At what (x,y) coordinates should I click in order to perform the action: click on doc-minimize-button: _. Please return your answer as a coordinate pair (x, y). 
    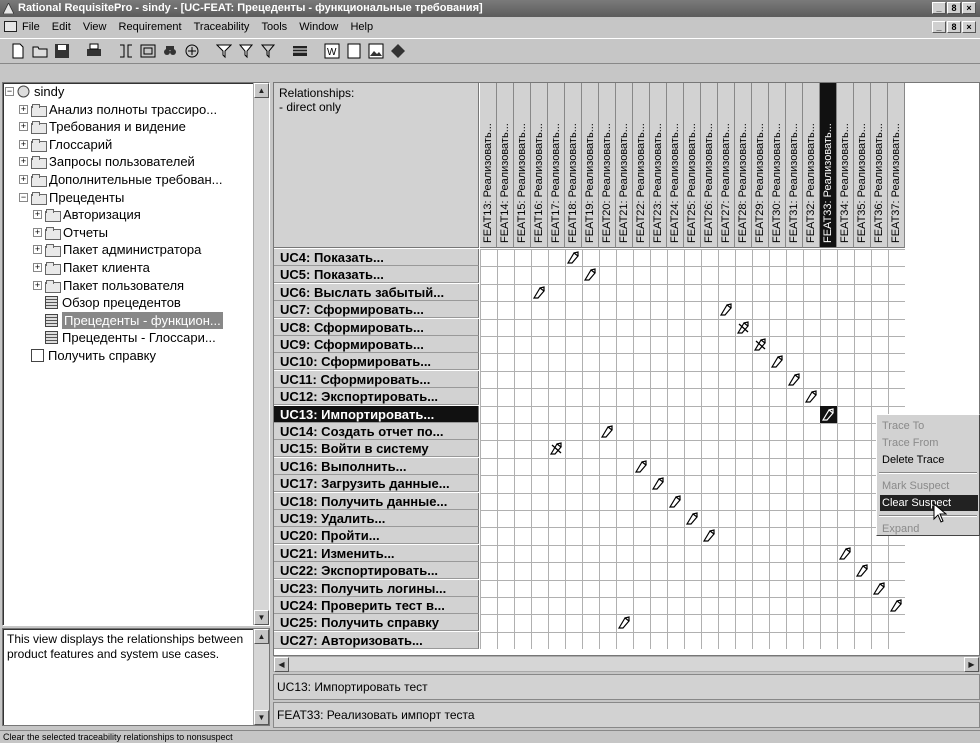
    Looking at the image, I should click on (939, 27).